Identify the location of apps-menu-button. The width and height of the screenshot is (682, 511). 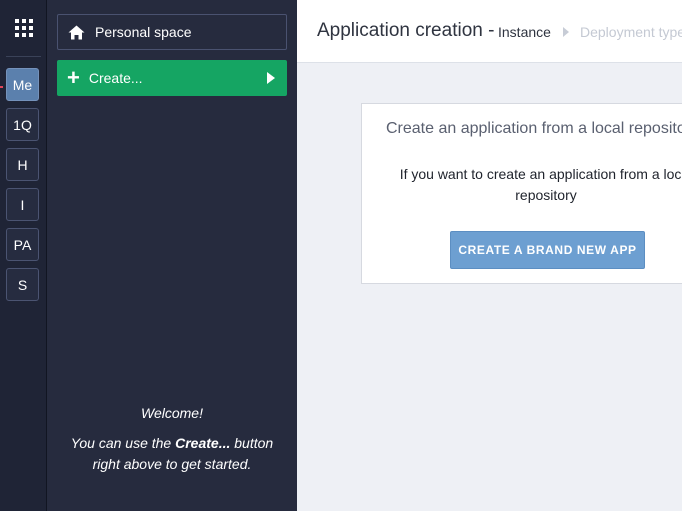
(23, 28).